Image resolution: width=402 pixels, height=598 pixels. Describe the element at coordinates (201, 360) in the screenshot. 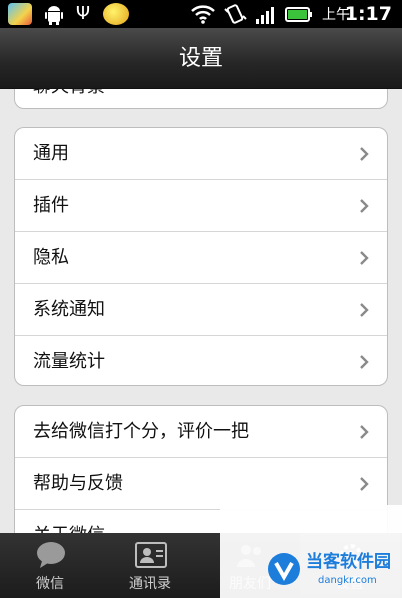

I see `settings-item-traffic-stats: 流量统计` at that location.